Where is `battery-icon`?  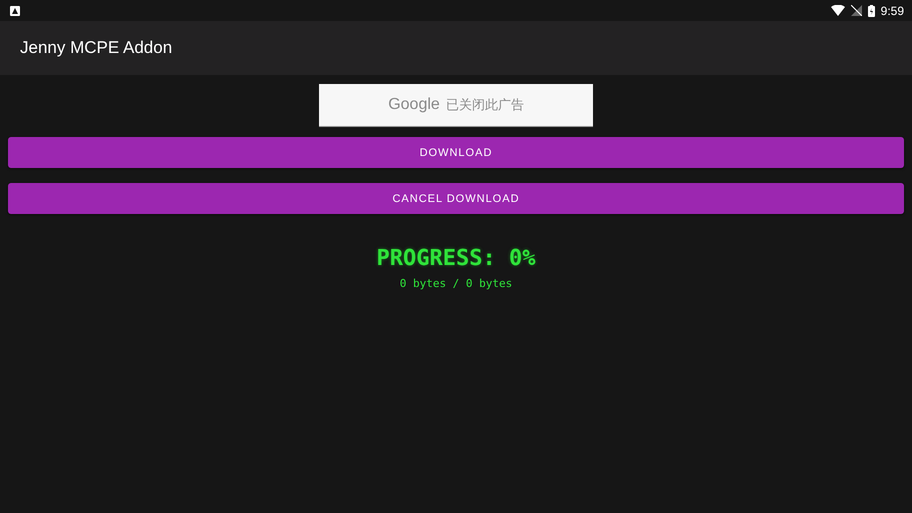 battery-icon is located at coordinates (871, 10).